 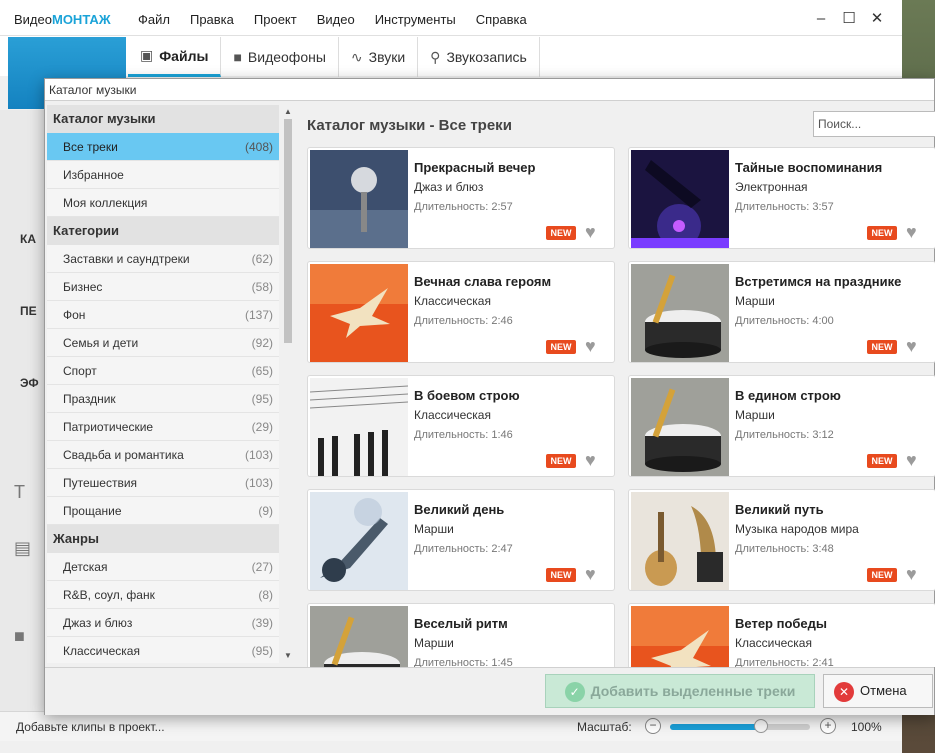 I want to click on category-item: Бизнес (58), so click(x=163, y=287).